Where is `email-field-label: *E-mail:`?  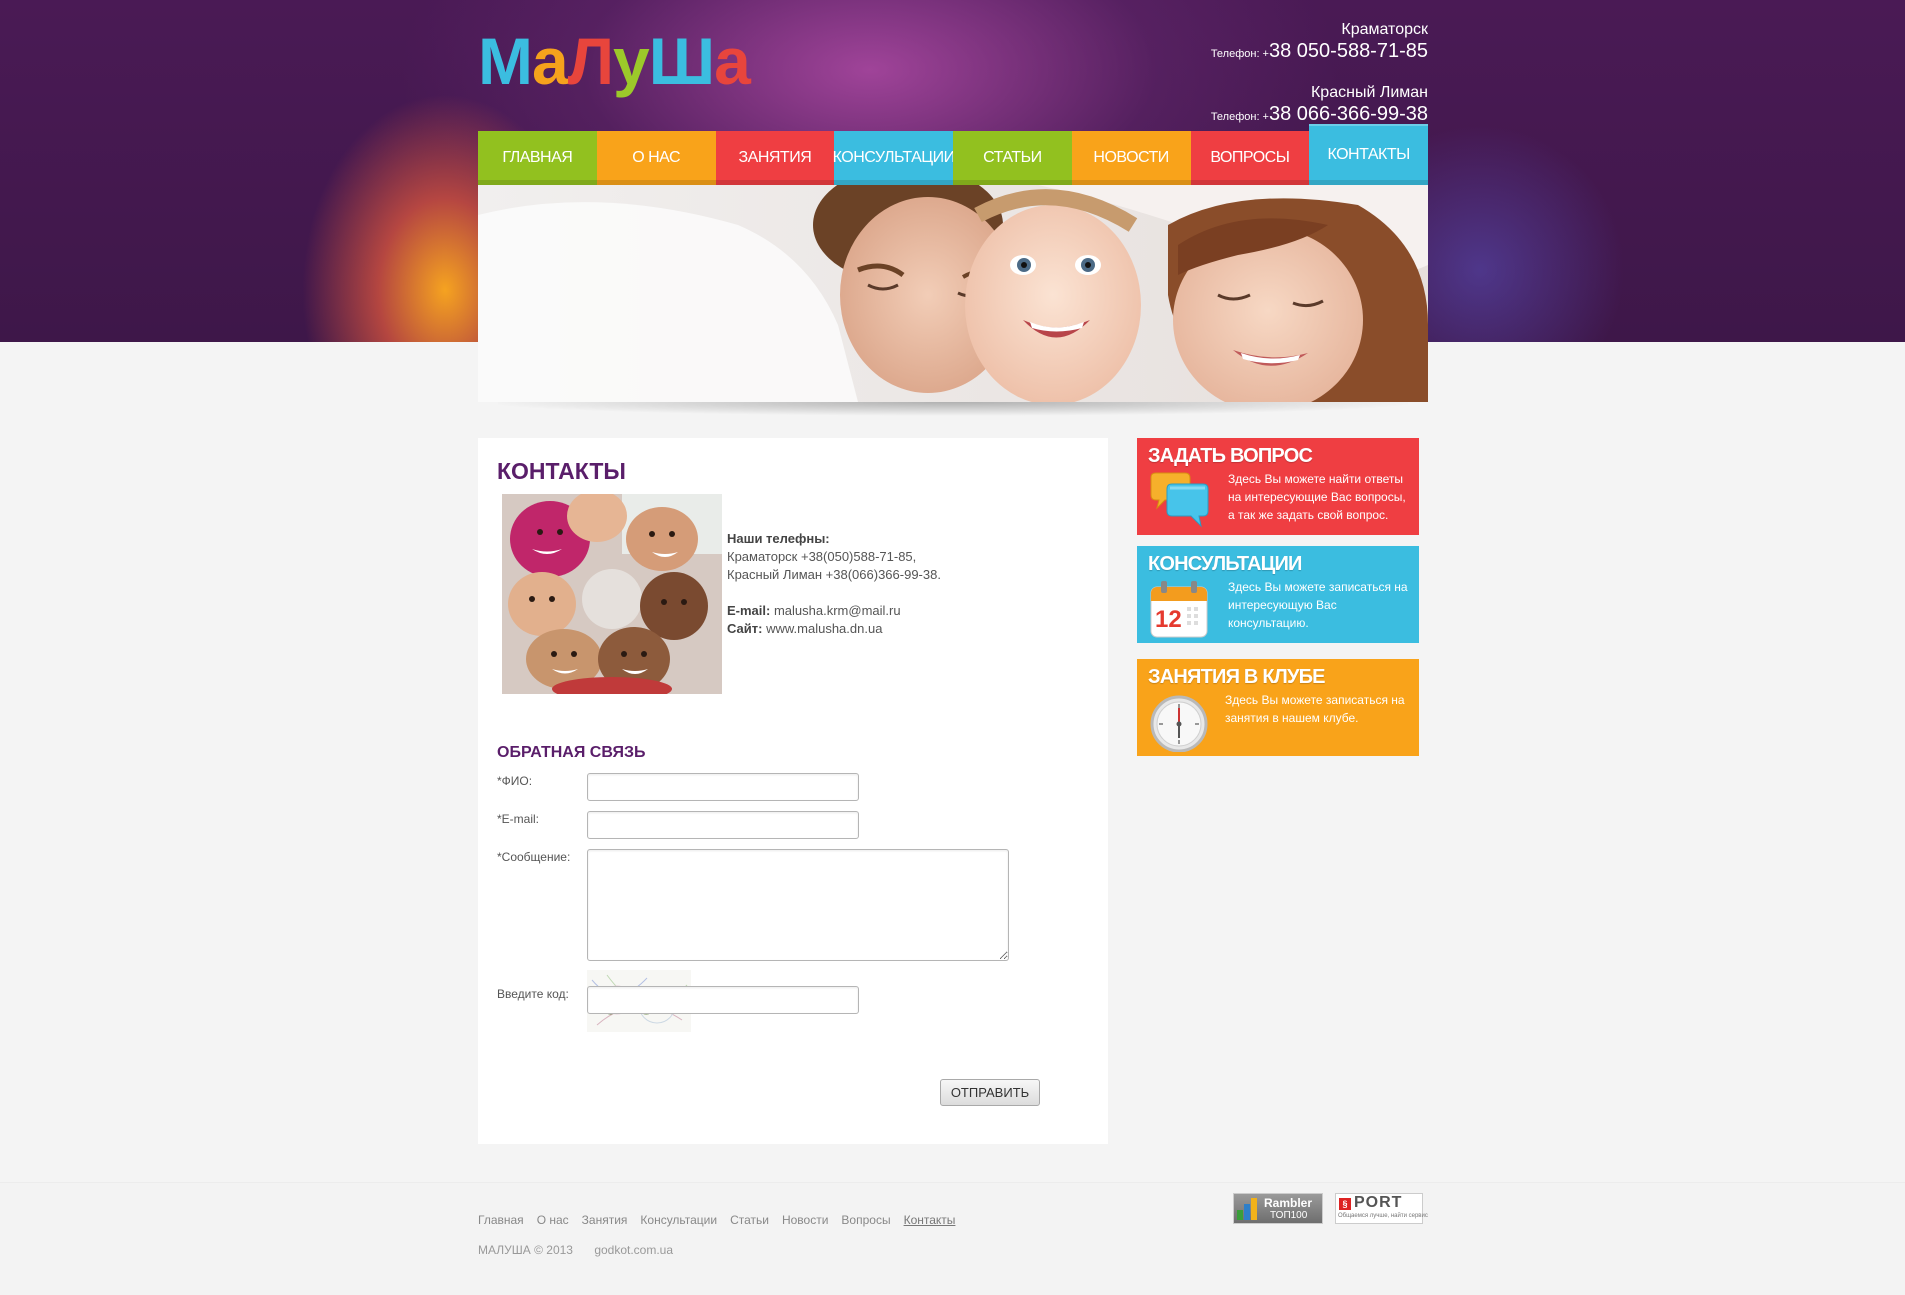 email-field-label: *E-mail: is located at coordinates (518, 819).